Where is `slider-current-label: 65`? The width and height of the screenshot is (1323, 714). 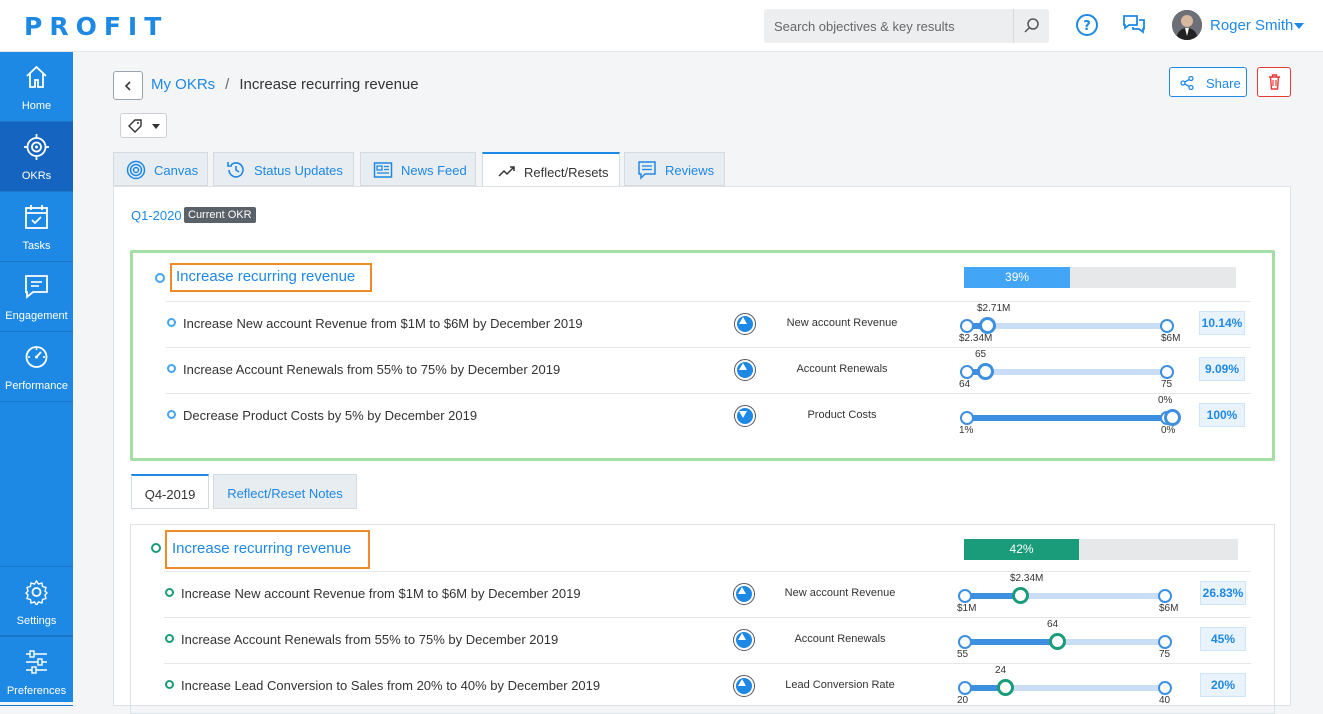
slider-current-label: 65 is located at coordinates (981, 354).